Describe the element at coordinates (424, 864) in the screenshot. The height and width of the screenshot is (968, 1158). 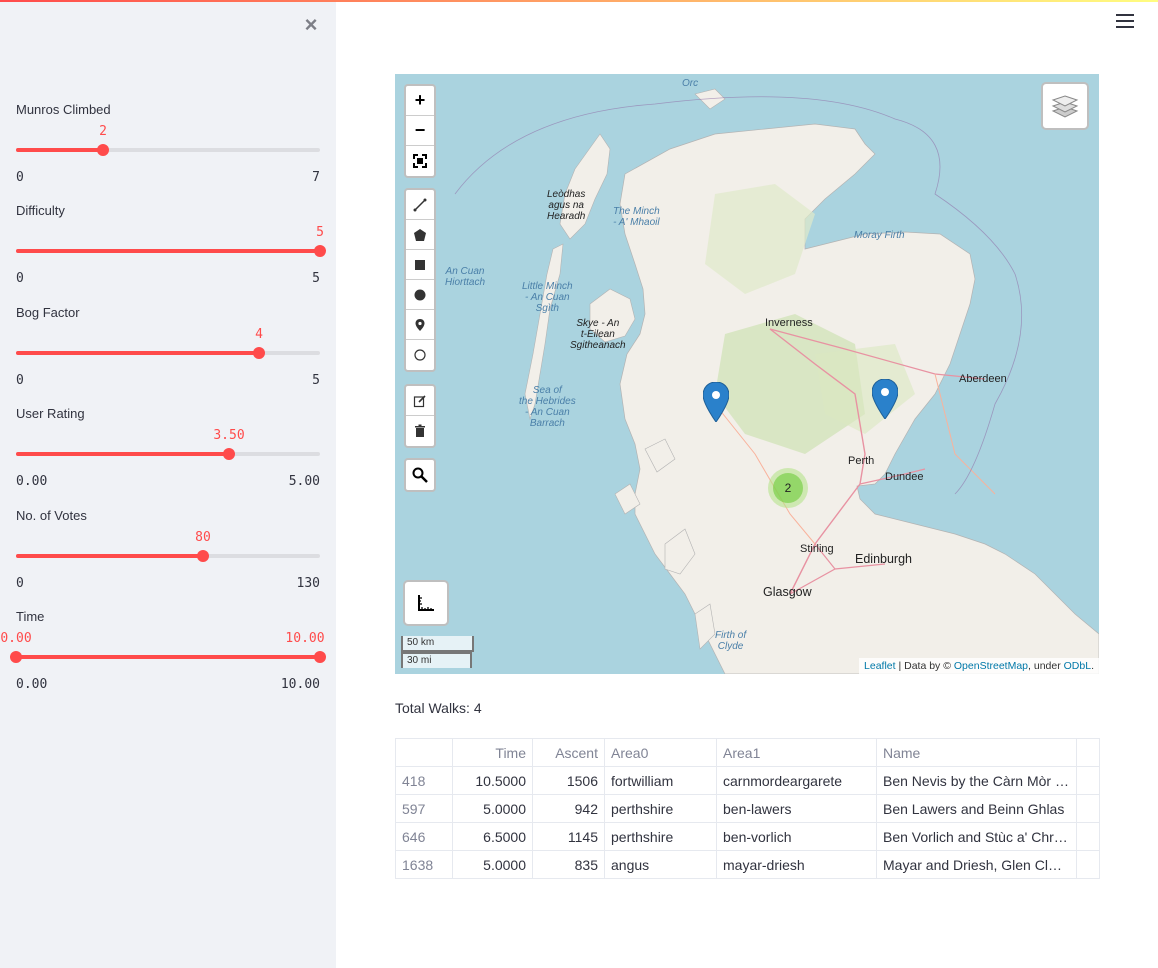
I see `row-index: 1638` at that location.